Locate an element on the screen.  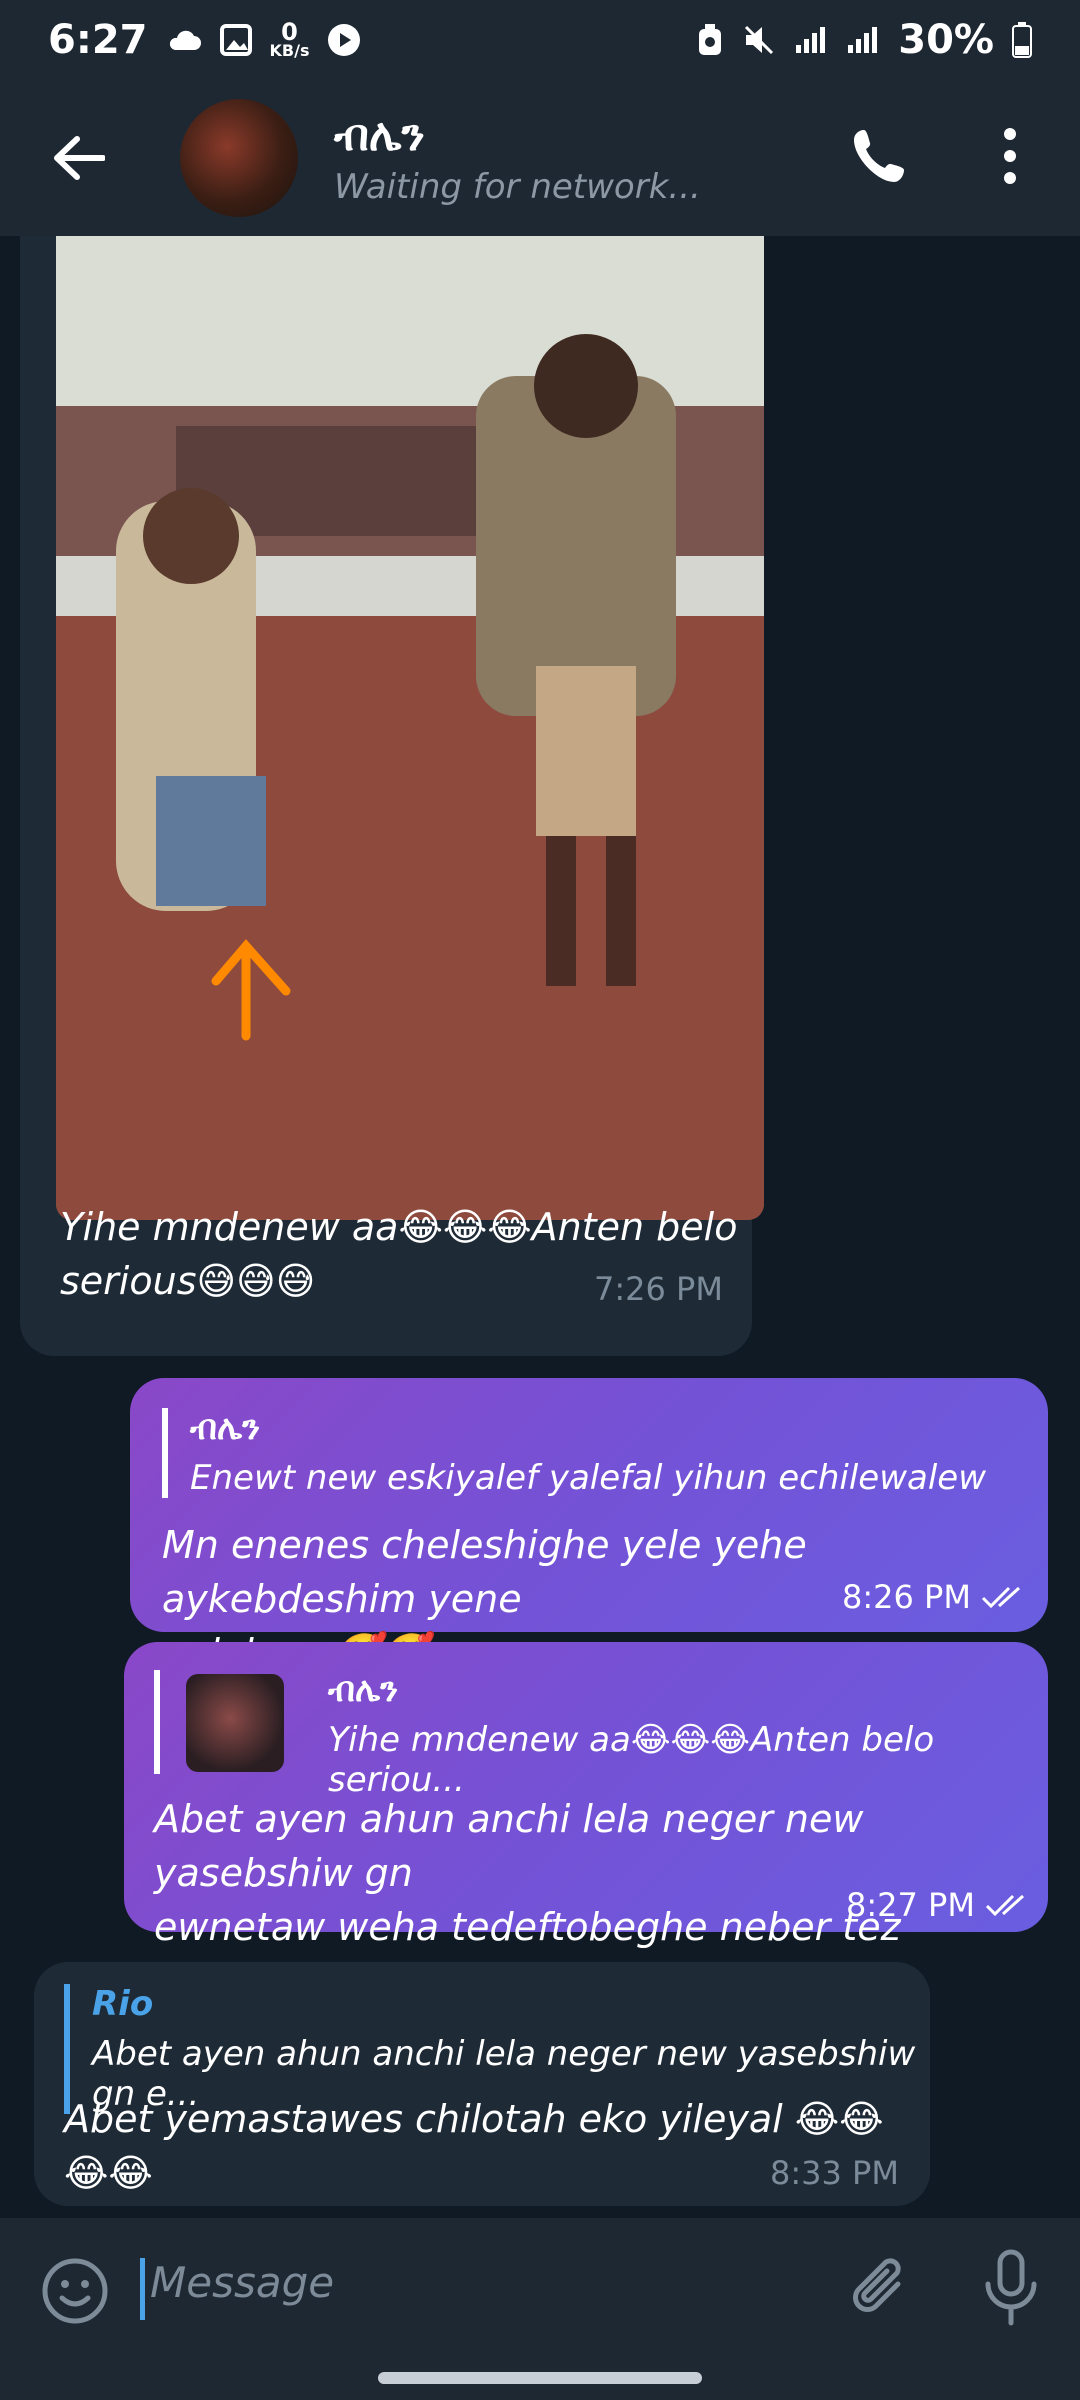
avatar is located at coordinates (239, 158).